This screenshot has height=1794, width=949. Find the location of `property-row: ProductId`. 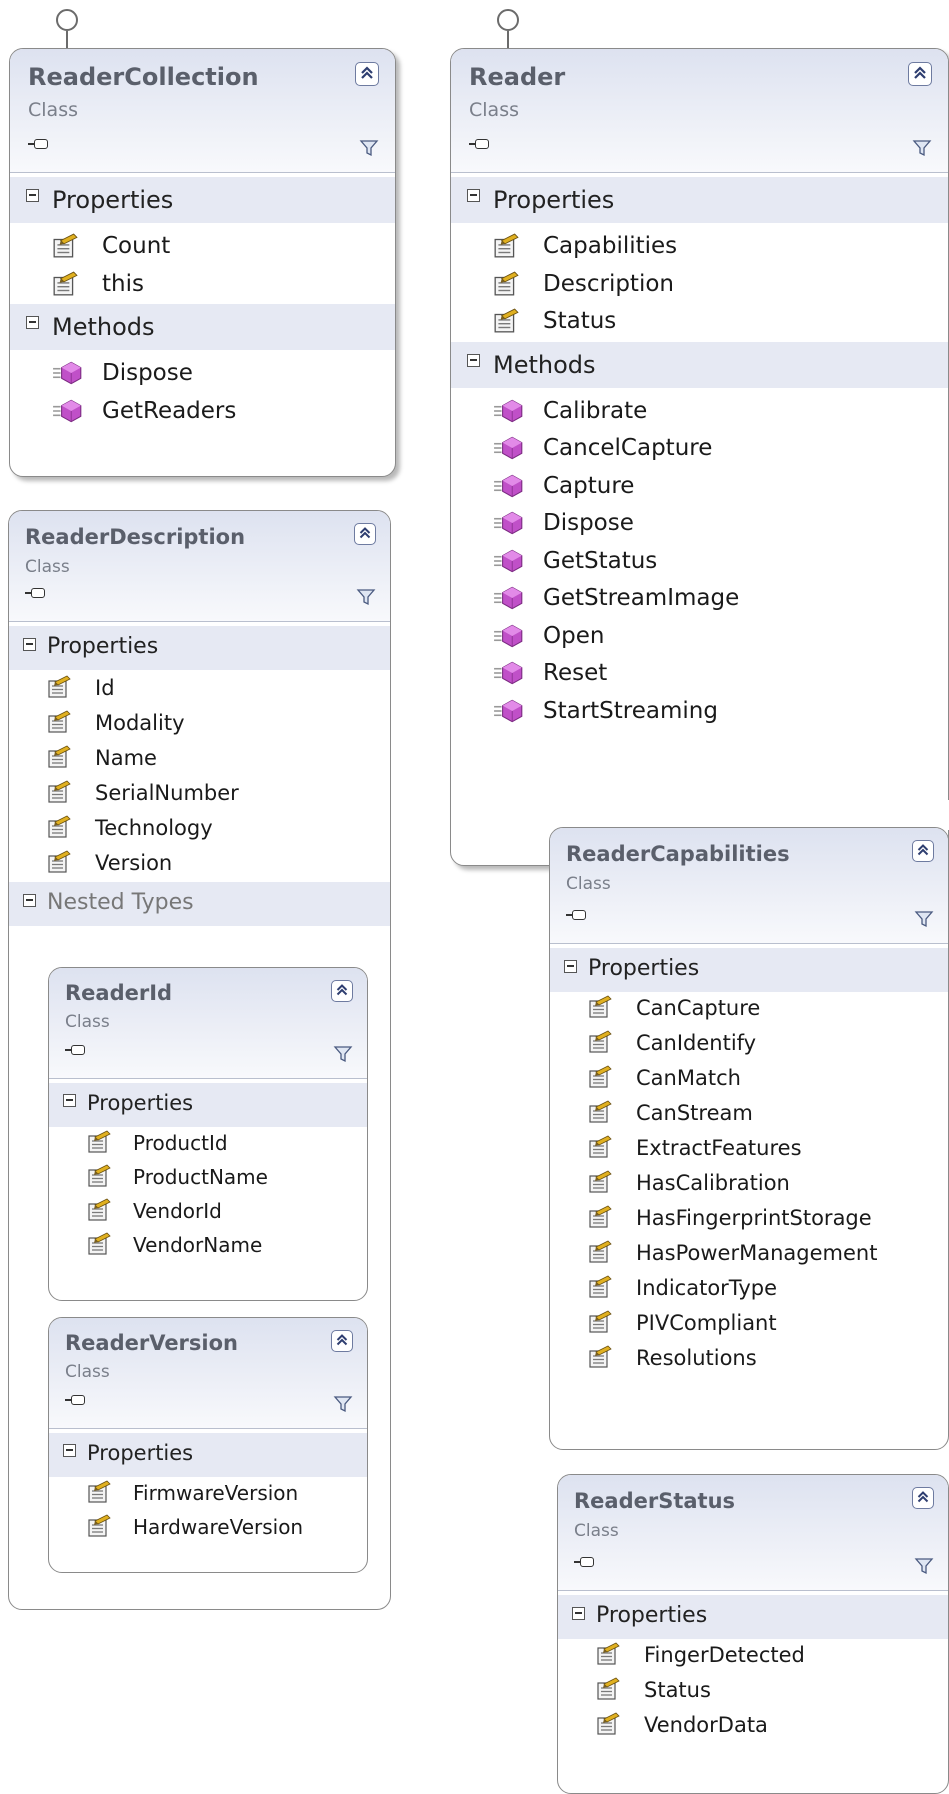

property-row: ProductId is located at coordinates (208, 1144).